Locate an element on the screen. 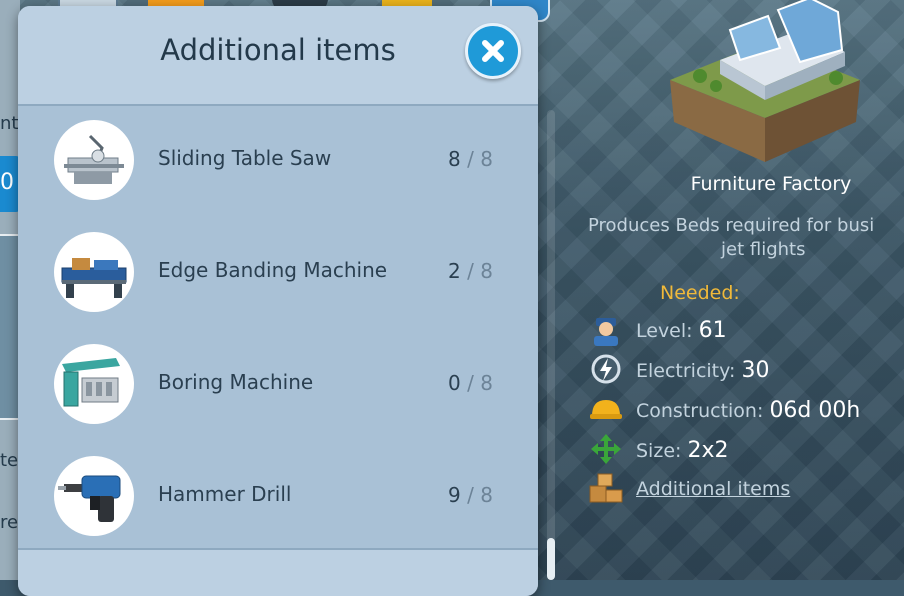  item-name: Sliding Table Saw is located at coordinates (245, 158).